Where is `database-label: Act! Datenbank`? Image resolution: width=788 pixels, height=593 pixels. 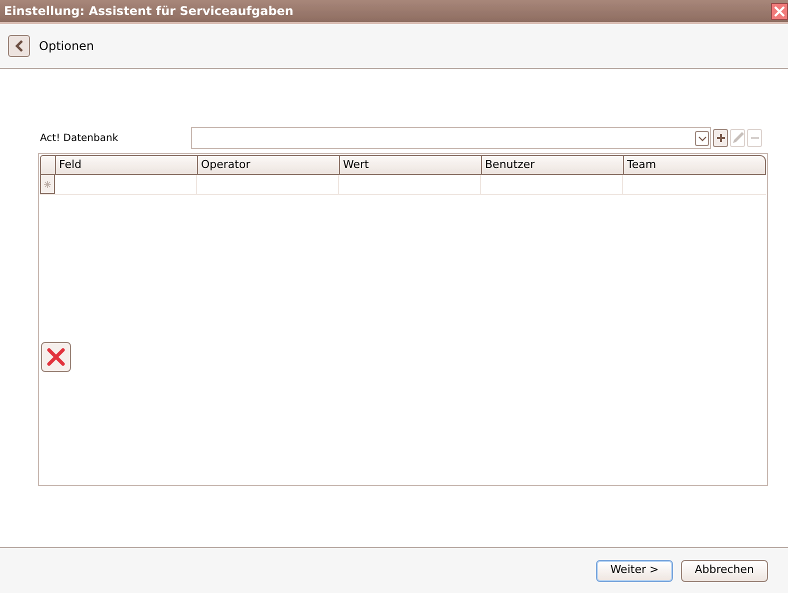
database-label: Act! Datenbank is located at coordinates (80, 139).